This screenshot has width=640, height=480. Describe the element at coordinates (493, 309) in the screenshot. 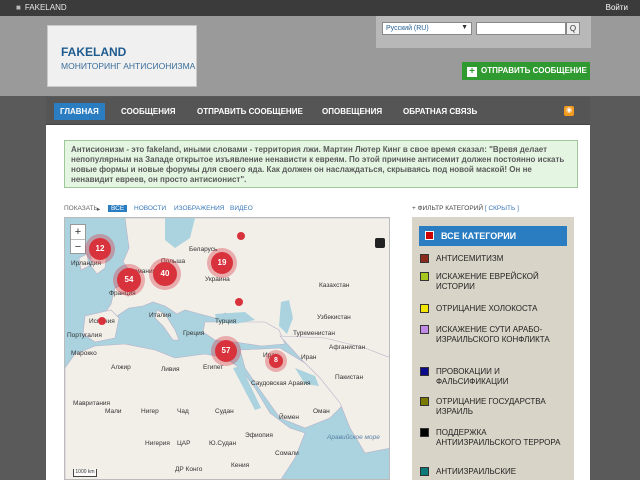

I see `category-item-holocaust-denial: ОТРИЦАНИЕ ХОЛОКОСТА` at that location.